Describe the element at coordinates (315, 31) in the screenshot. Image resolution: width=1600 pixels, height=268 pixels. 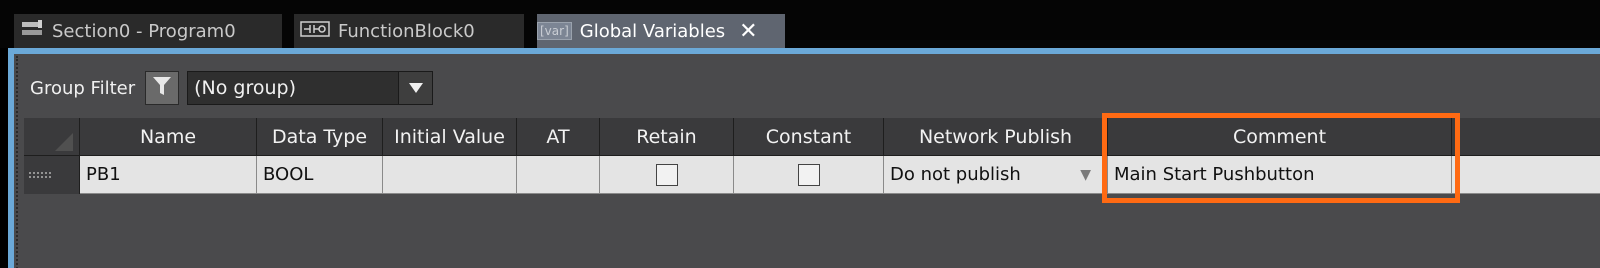
I see `function-block-icon` at that location.